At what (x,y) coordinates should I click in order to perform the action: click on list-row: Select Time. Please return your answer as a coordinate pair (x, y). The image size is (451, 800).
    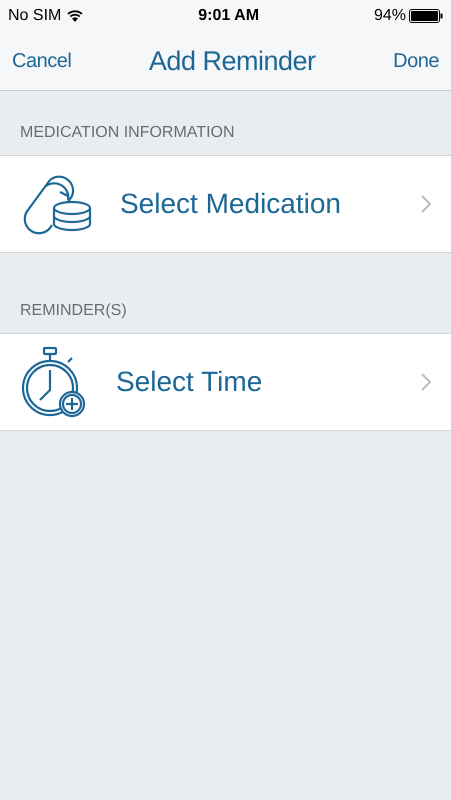
    Looking at the image, I should click on (225, 382).